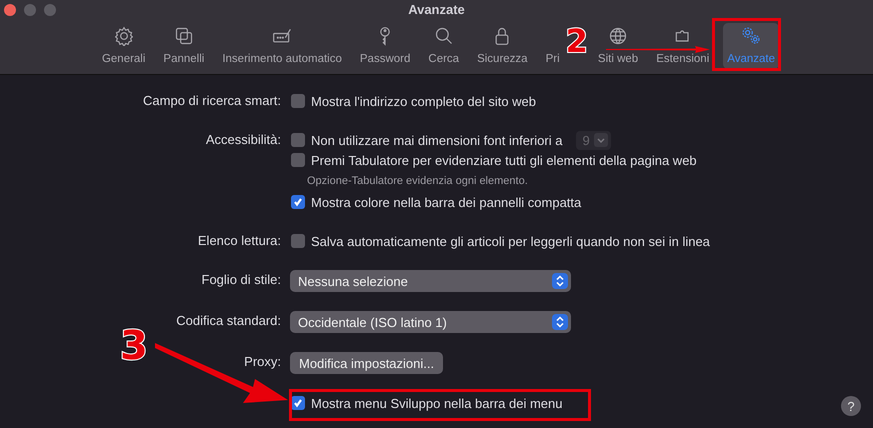 The image size is (873, 428). What do you see at coordinates (510, 241) in the screenshot?
I see `checkbox-label: Salva automaticamente gli articoli per leggerli quando non sei in linea` at bounding box center [510, 241].